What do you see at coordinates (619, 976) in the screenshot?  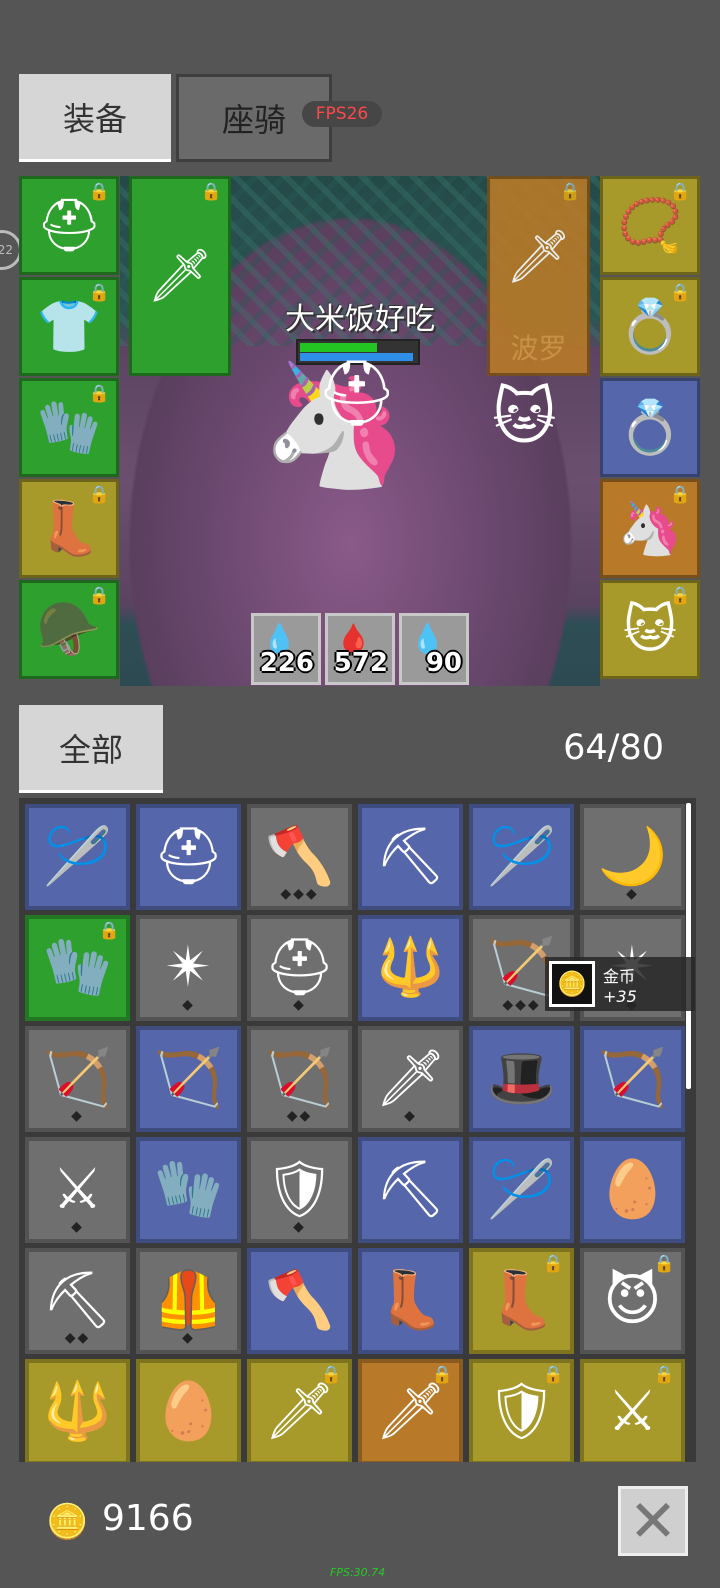 I see `tooltip-name: 金币` at bounding box center [619, 976].